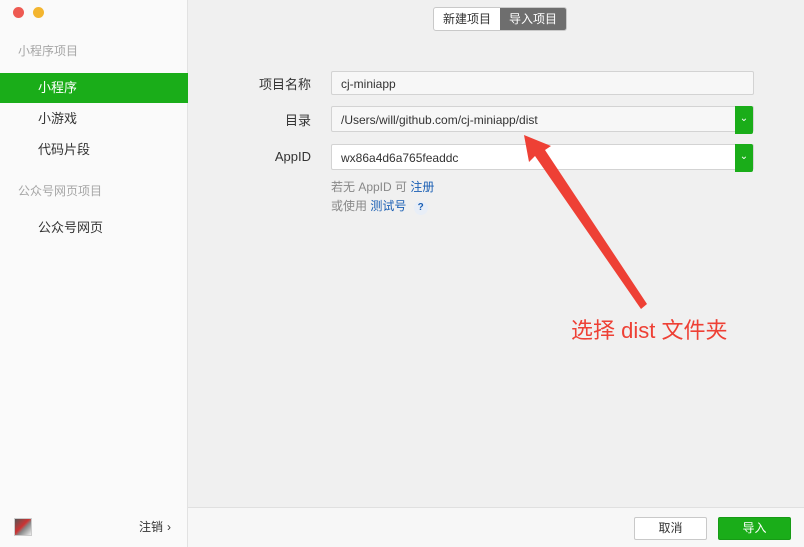 The width and height of the screenshot is (804, 547). Describe the element at coordinates (649, 330) in the screenshot. I see `annotation-text: 选择 dist 文件夹` at that location.